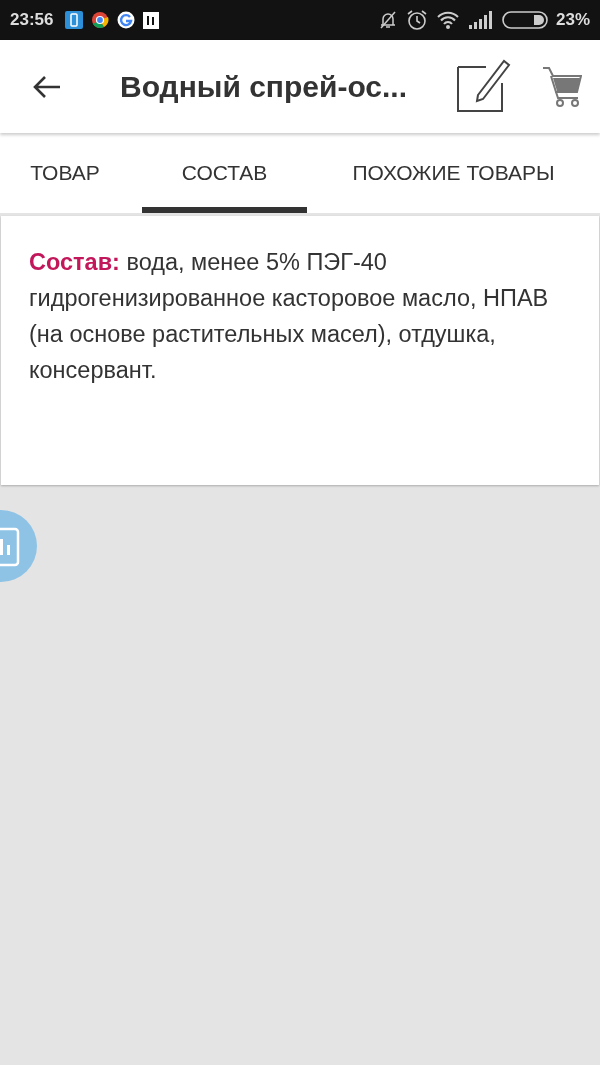 The width and height of the screenshot is (600, 1065). What do you see at coordinates (562, 86) in the screenshot?
I see `cart-icon` at bounding box center [562, 86].